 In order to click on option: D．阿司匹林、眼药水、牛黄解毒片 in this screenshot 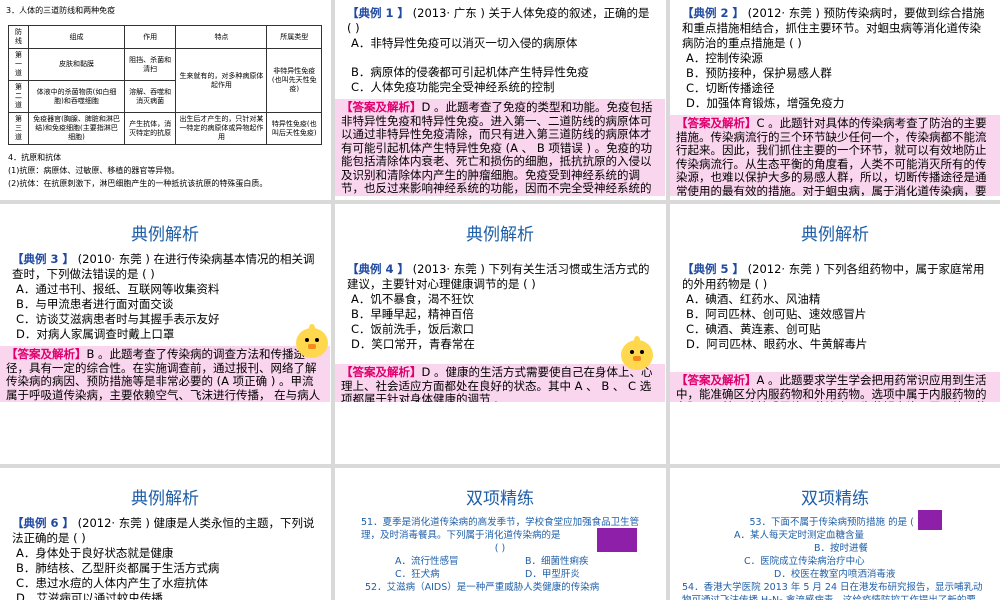, I will do `click(777, 344)`.